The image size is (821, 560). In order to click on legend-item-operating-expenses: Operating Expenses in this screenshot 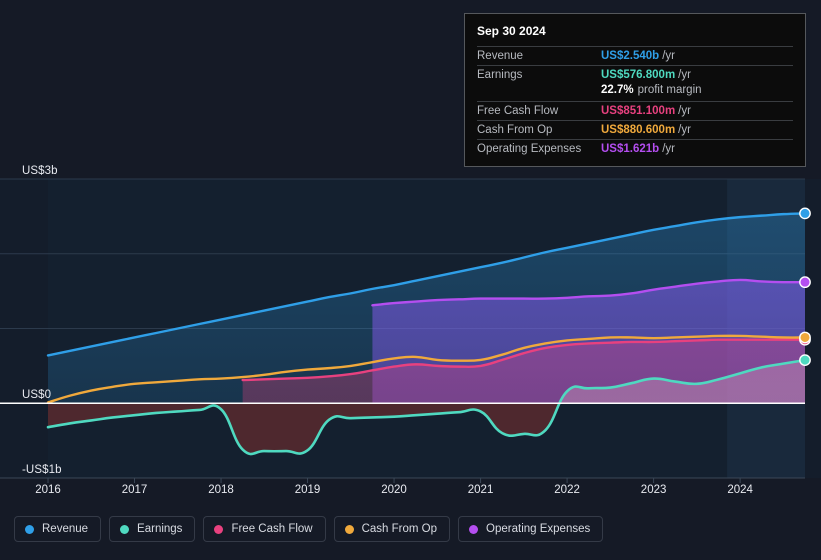, I will do `click(531, 529)`.